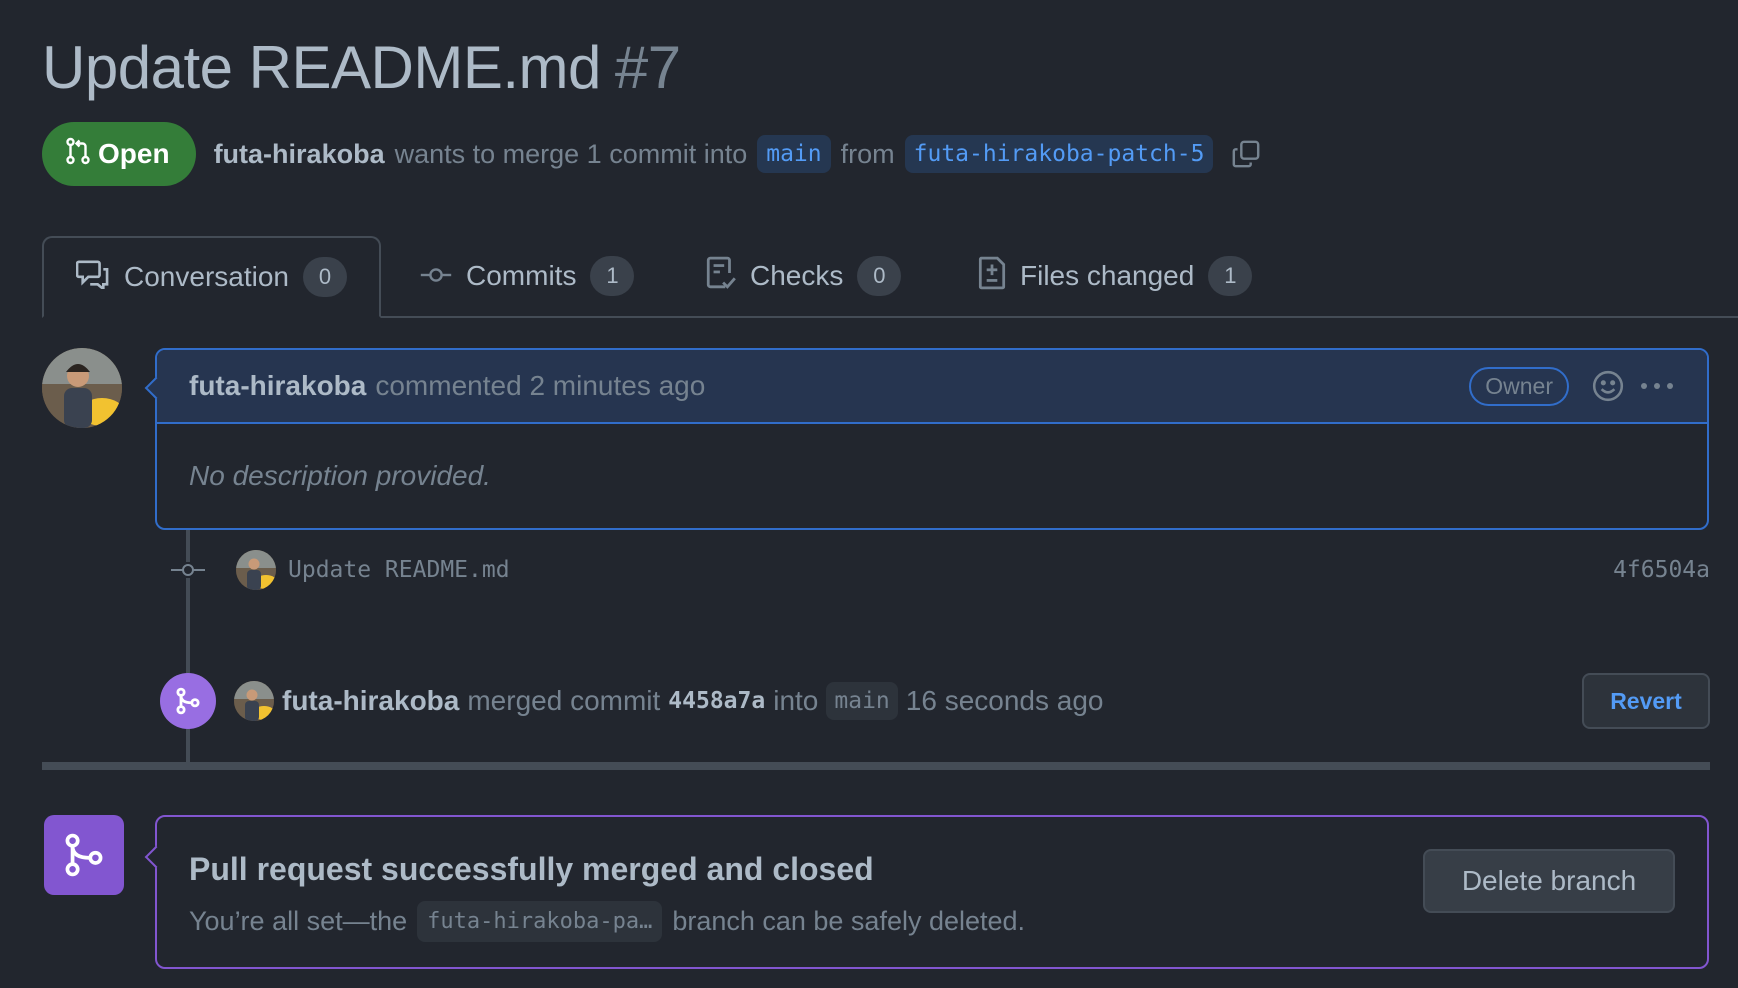 The image size is (1738, 988). What do you see at coordinates (716, 701) in the screenshot?
I see `merge-commit-sha-link: 4458a7a` at bounding box center [716, 701].